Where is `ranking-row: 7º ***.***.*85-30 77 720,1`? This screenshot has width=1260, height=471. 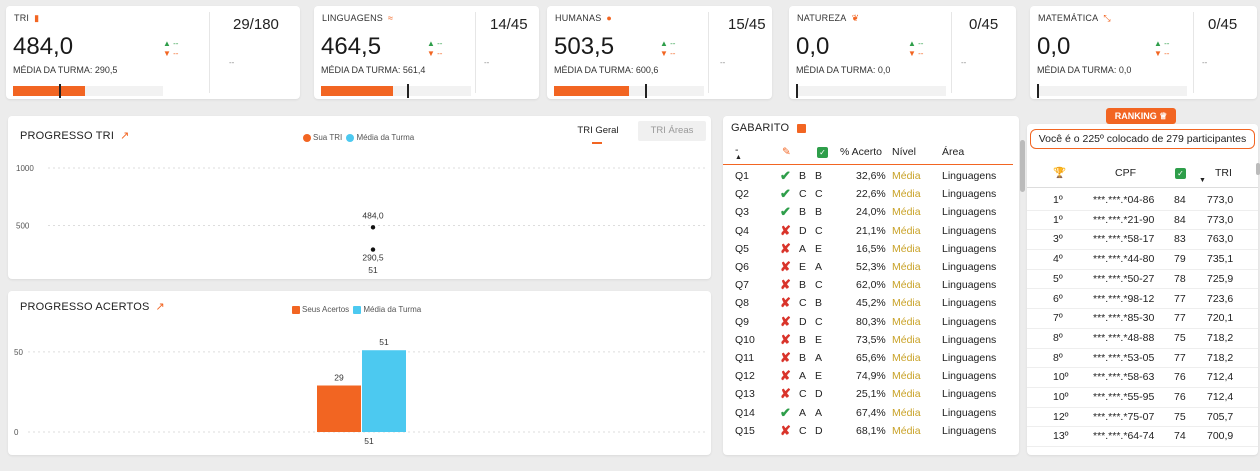
ranking-row: 7º ***.***.*85-30 77 720,1 is located at coordinates (1142, 319).